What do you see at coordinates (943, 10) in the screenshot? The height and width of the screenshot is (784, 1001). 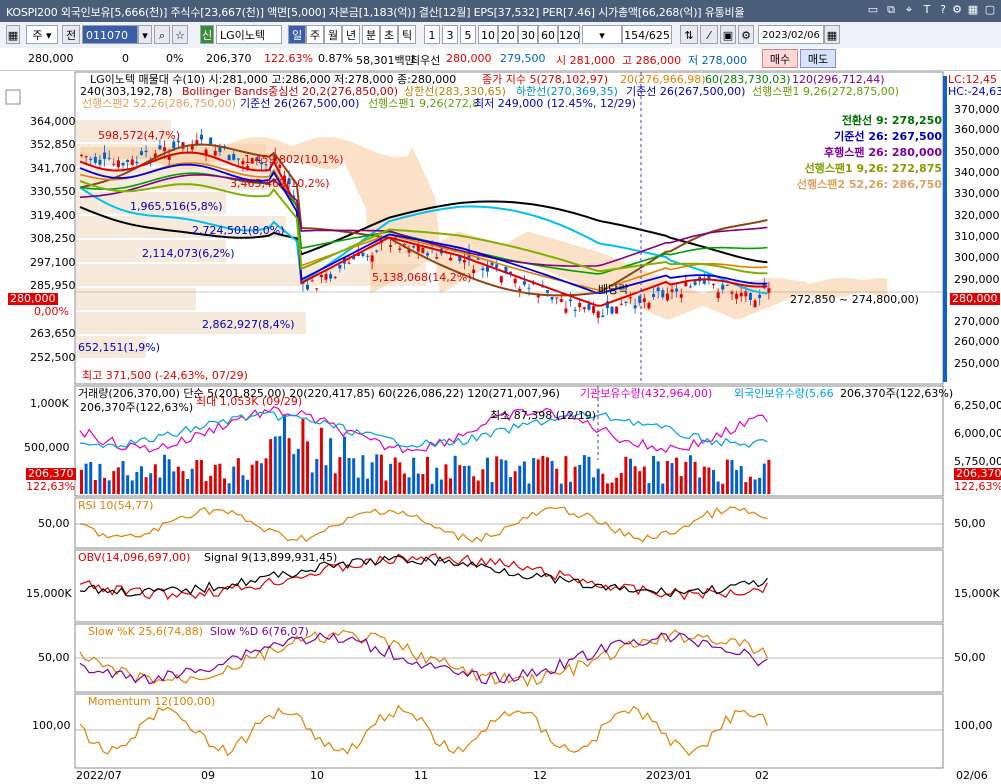 I see `help-icon: ?` at bounding box center [943, 10].